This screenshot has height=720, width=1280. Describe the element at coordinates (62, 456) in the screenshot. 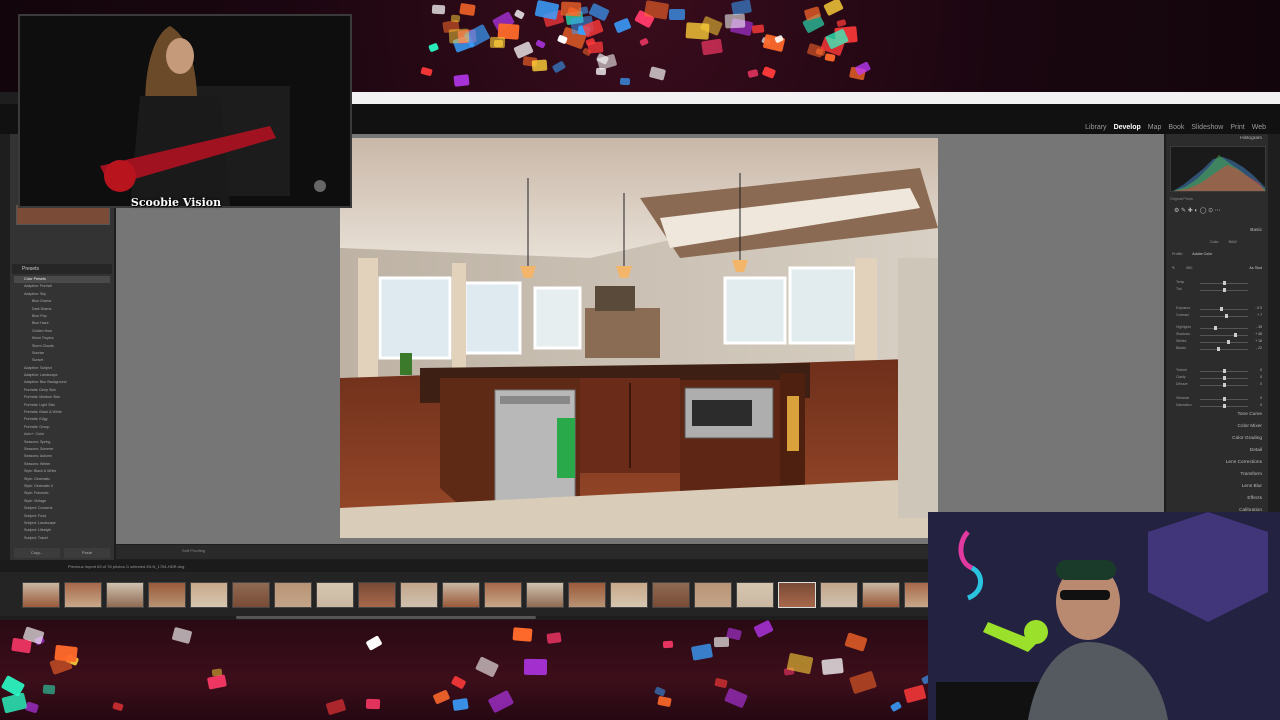

I see `preset-item: Seasons: Autumn` at that location.